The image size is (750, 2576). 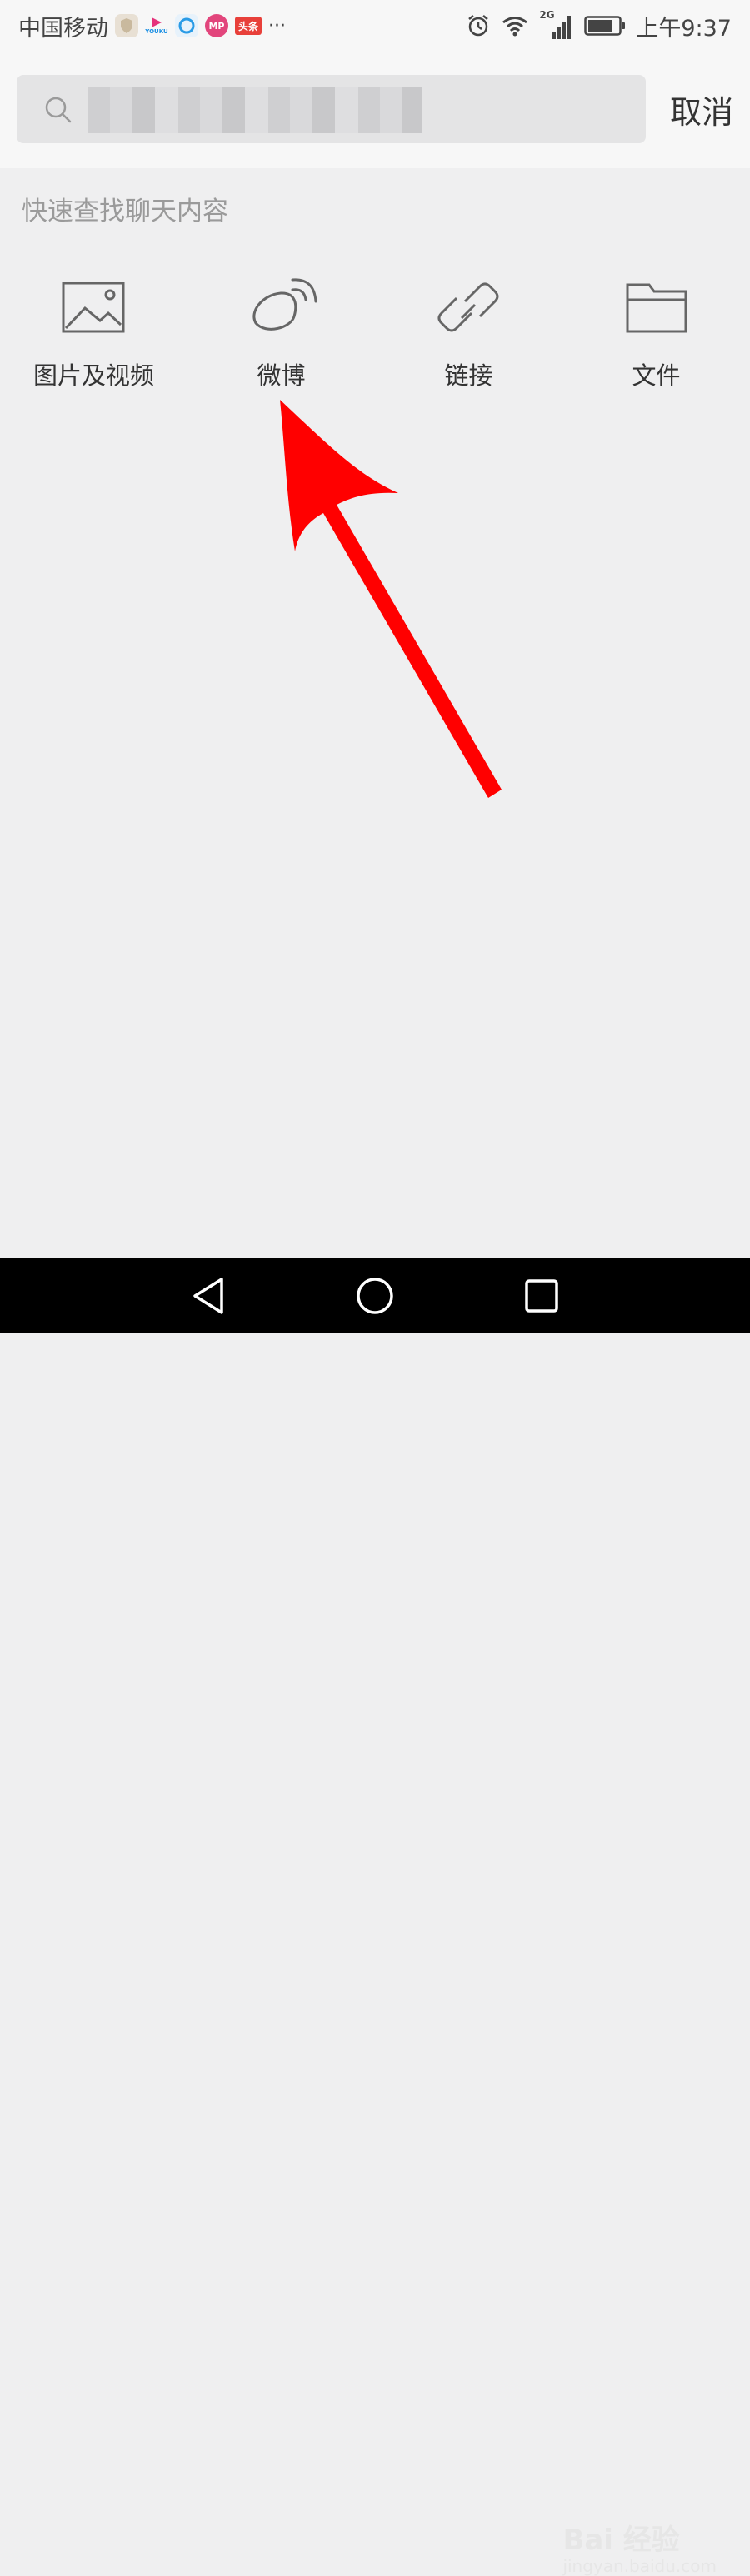 I want to click on category-images-videos: 图片及视频, so click(x=94, y=333).